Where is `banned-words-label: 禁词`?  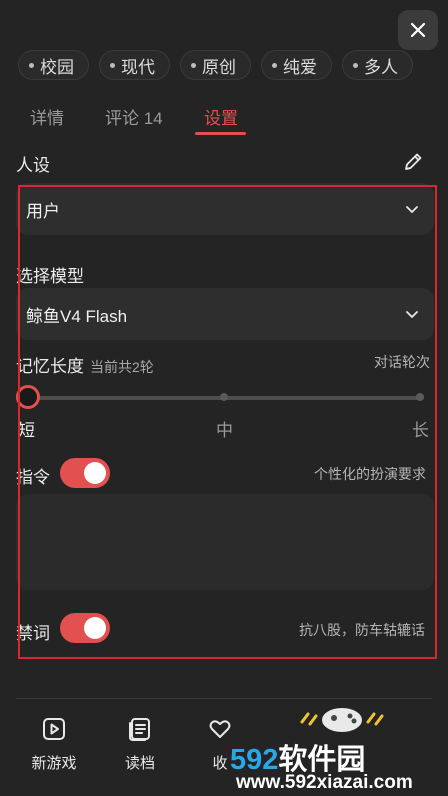
banned-words-label: 禁词 is located at coordinates (33, 633).